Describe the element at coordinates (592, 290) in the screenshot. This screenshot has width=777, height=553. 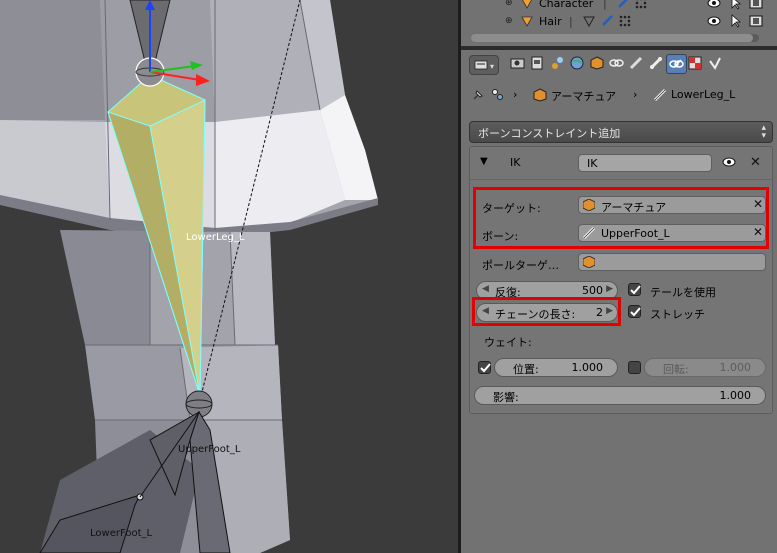
I see `iterations-value: 500` at that location.